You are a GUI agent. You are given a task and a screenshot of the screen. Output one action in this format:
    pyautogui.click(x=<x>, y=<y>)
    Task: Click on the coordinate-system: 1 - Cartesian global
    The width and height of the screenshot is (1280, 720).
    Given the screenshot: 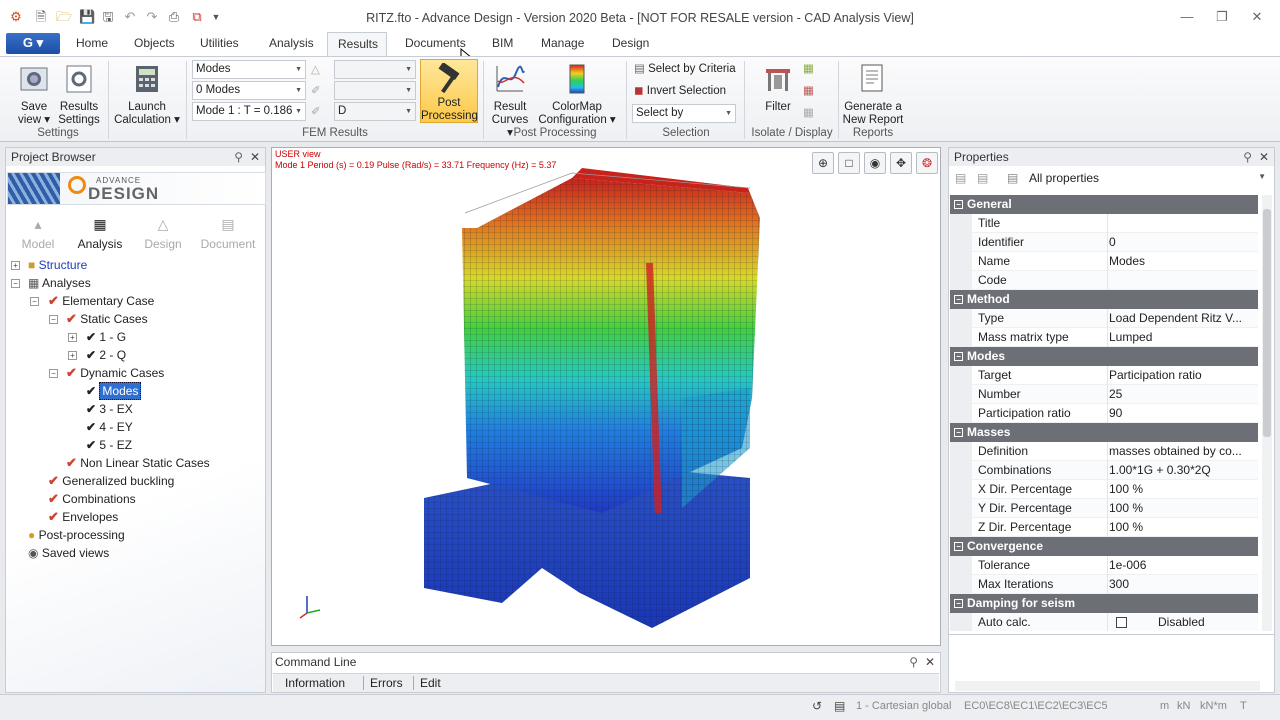 What is the action you would take?
    pyautogui.click(x=903, y=706)
    